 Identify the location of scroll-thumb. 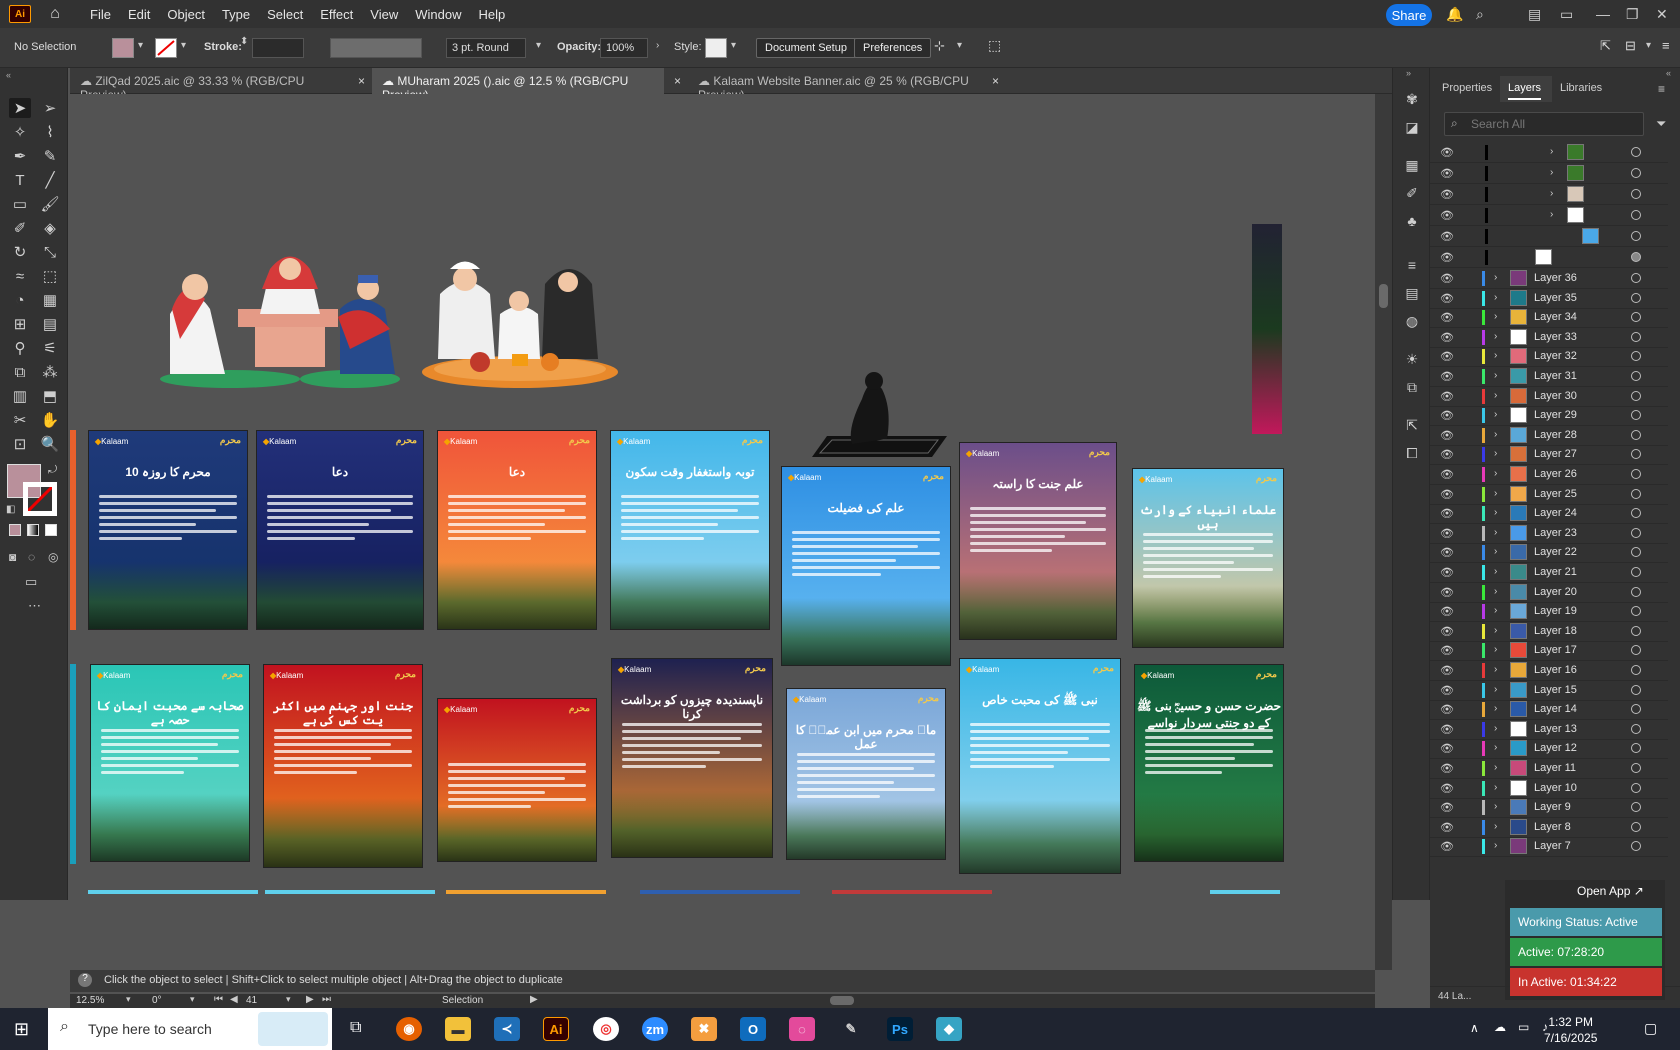
(1383, 296).